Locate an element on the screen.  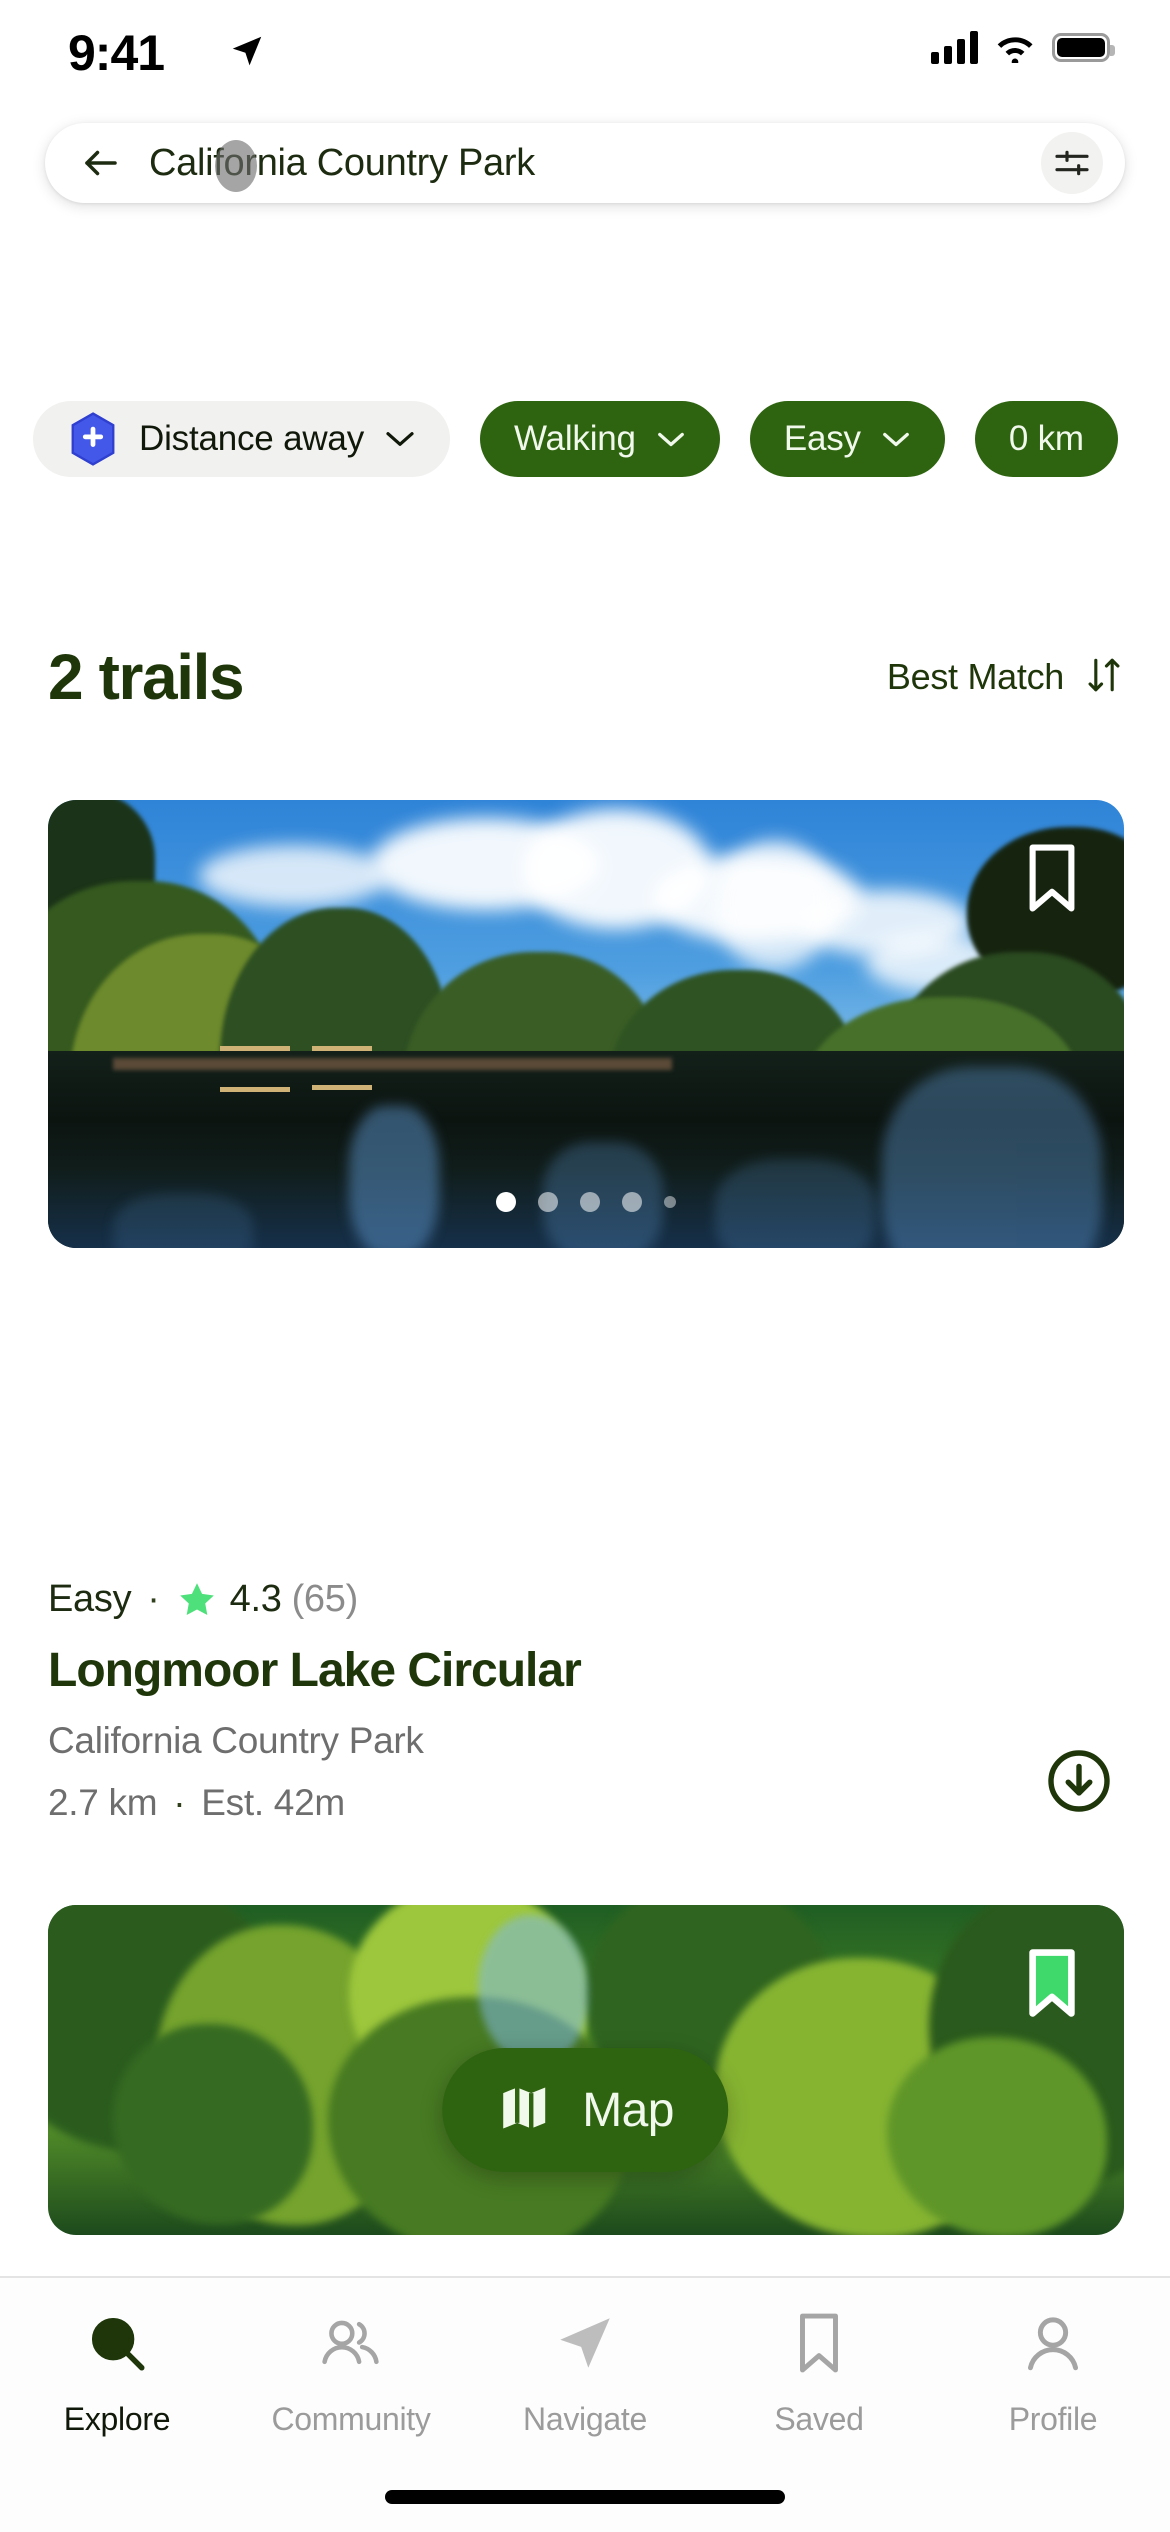
carousel-dots is located at coordinates (586, 1202).